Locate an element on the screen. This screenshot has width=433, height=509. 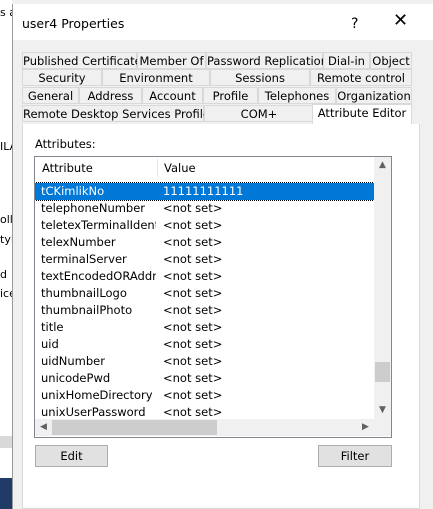
attribute-name: uid is located at coordinates (50, 344).